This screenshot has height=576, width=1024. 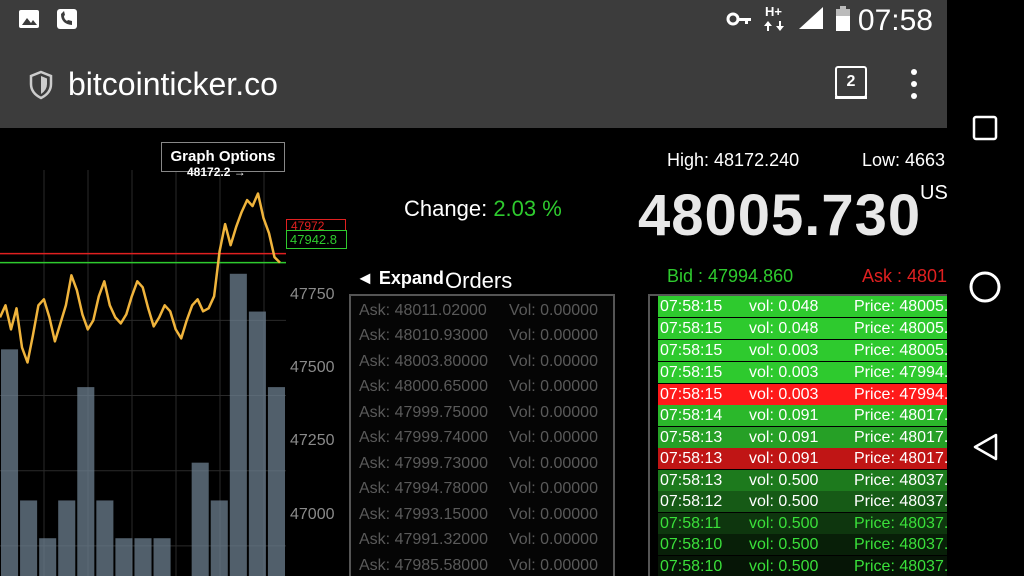 I want to click on y-tick-label: 47250, so click(x=312, y=440).